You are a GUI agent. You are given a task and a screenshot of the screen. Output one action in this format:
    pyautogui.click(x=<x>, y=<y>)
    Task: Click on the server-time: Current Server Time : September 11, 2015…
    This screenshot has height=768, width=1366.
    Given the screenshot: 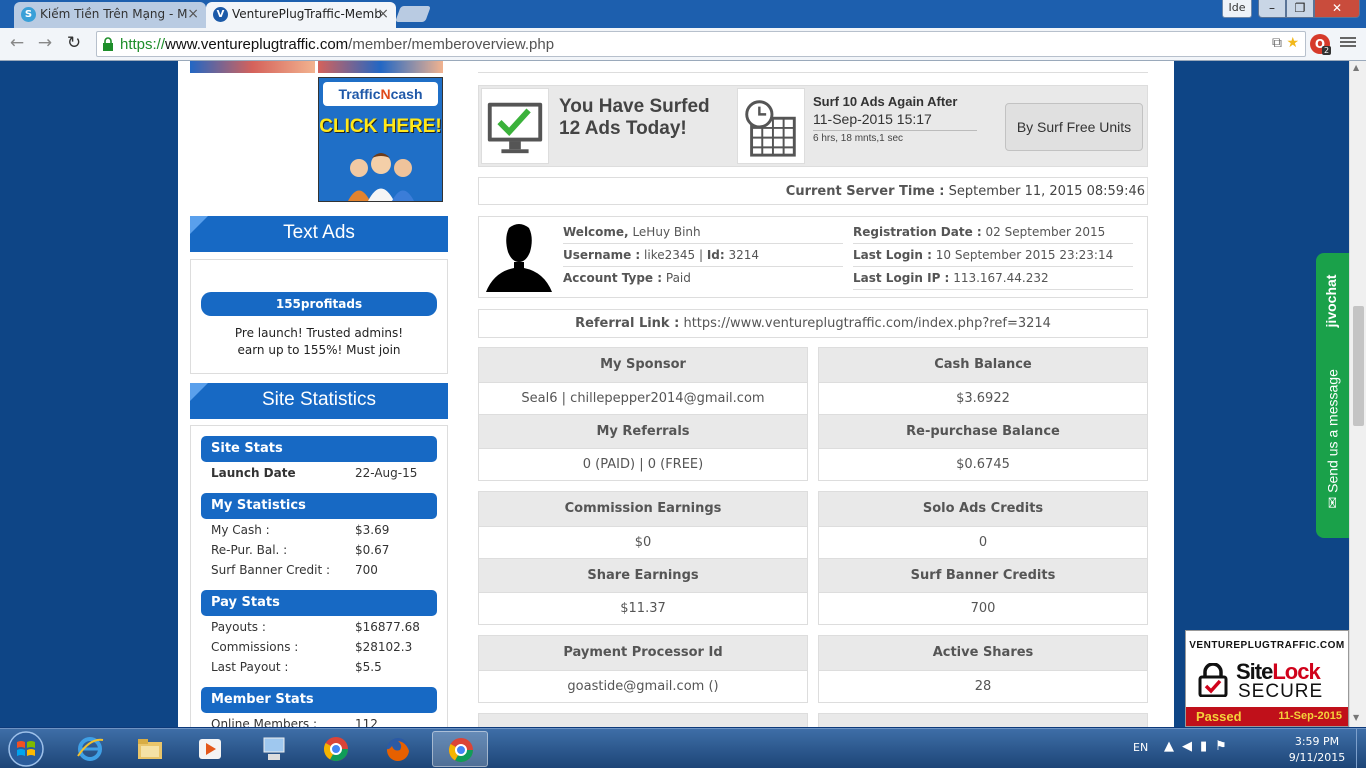 What is the action you would take?
    pyautogui.click(x=813, y=191)
    